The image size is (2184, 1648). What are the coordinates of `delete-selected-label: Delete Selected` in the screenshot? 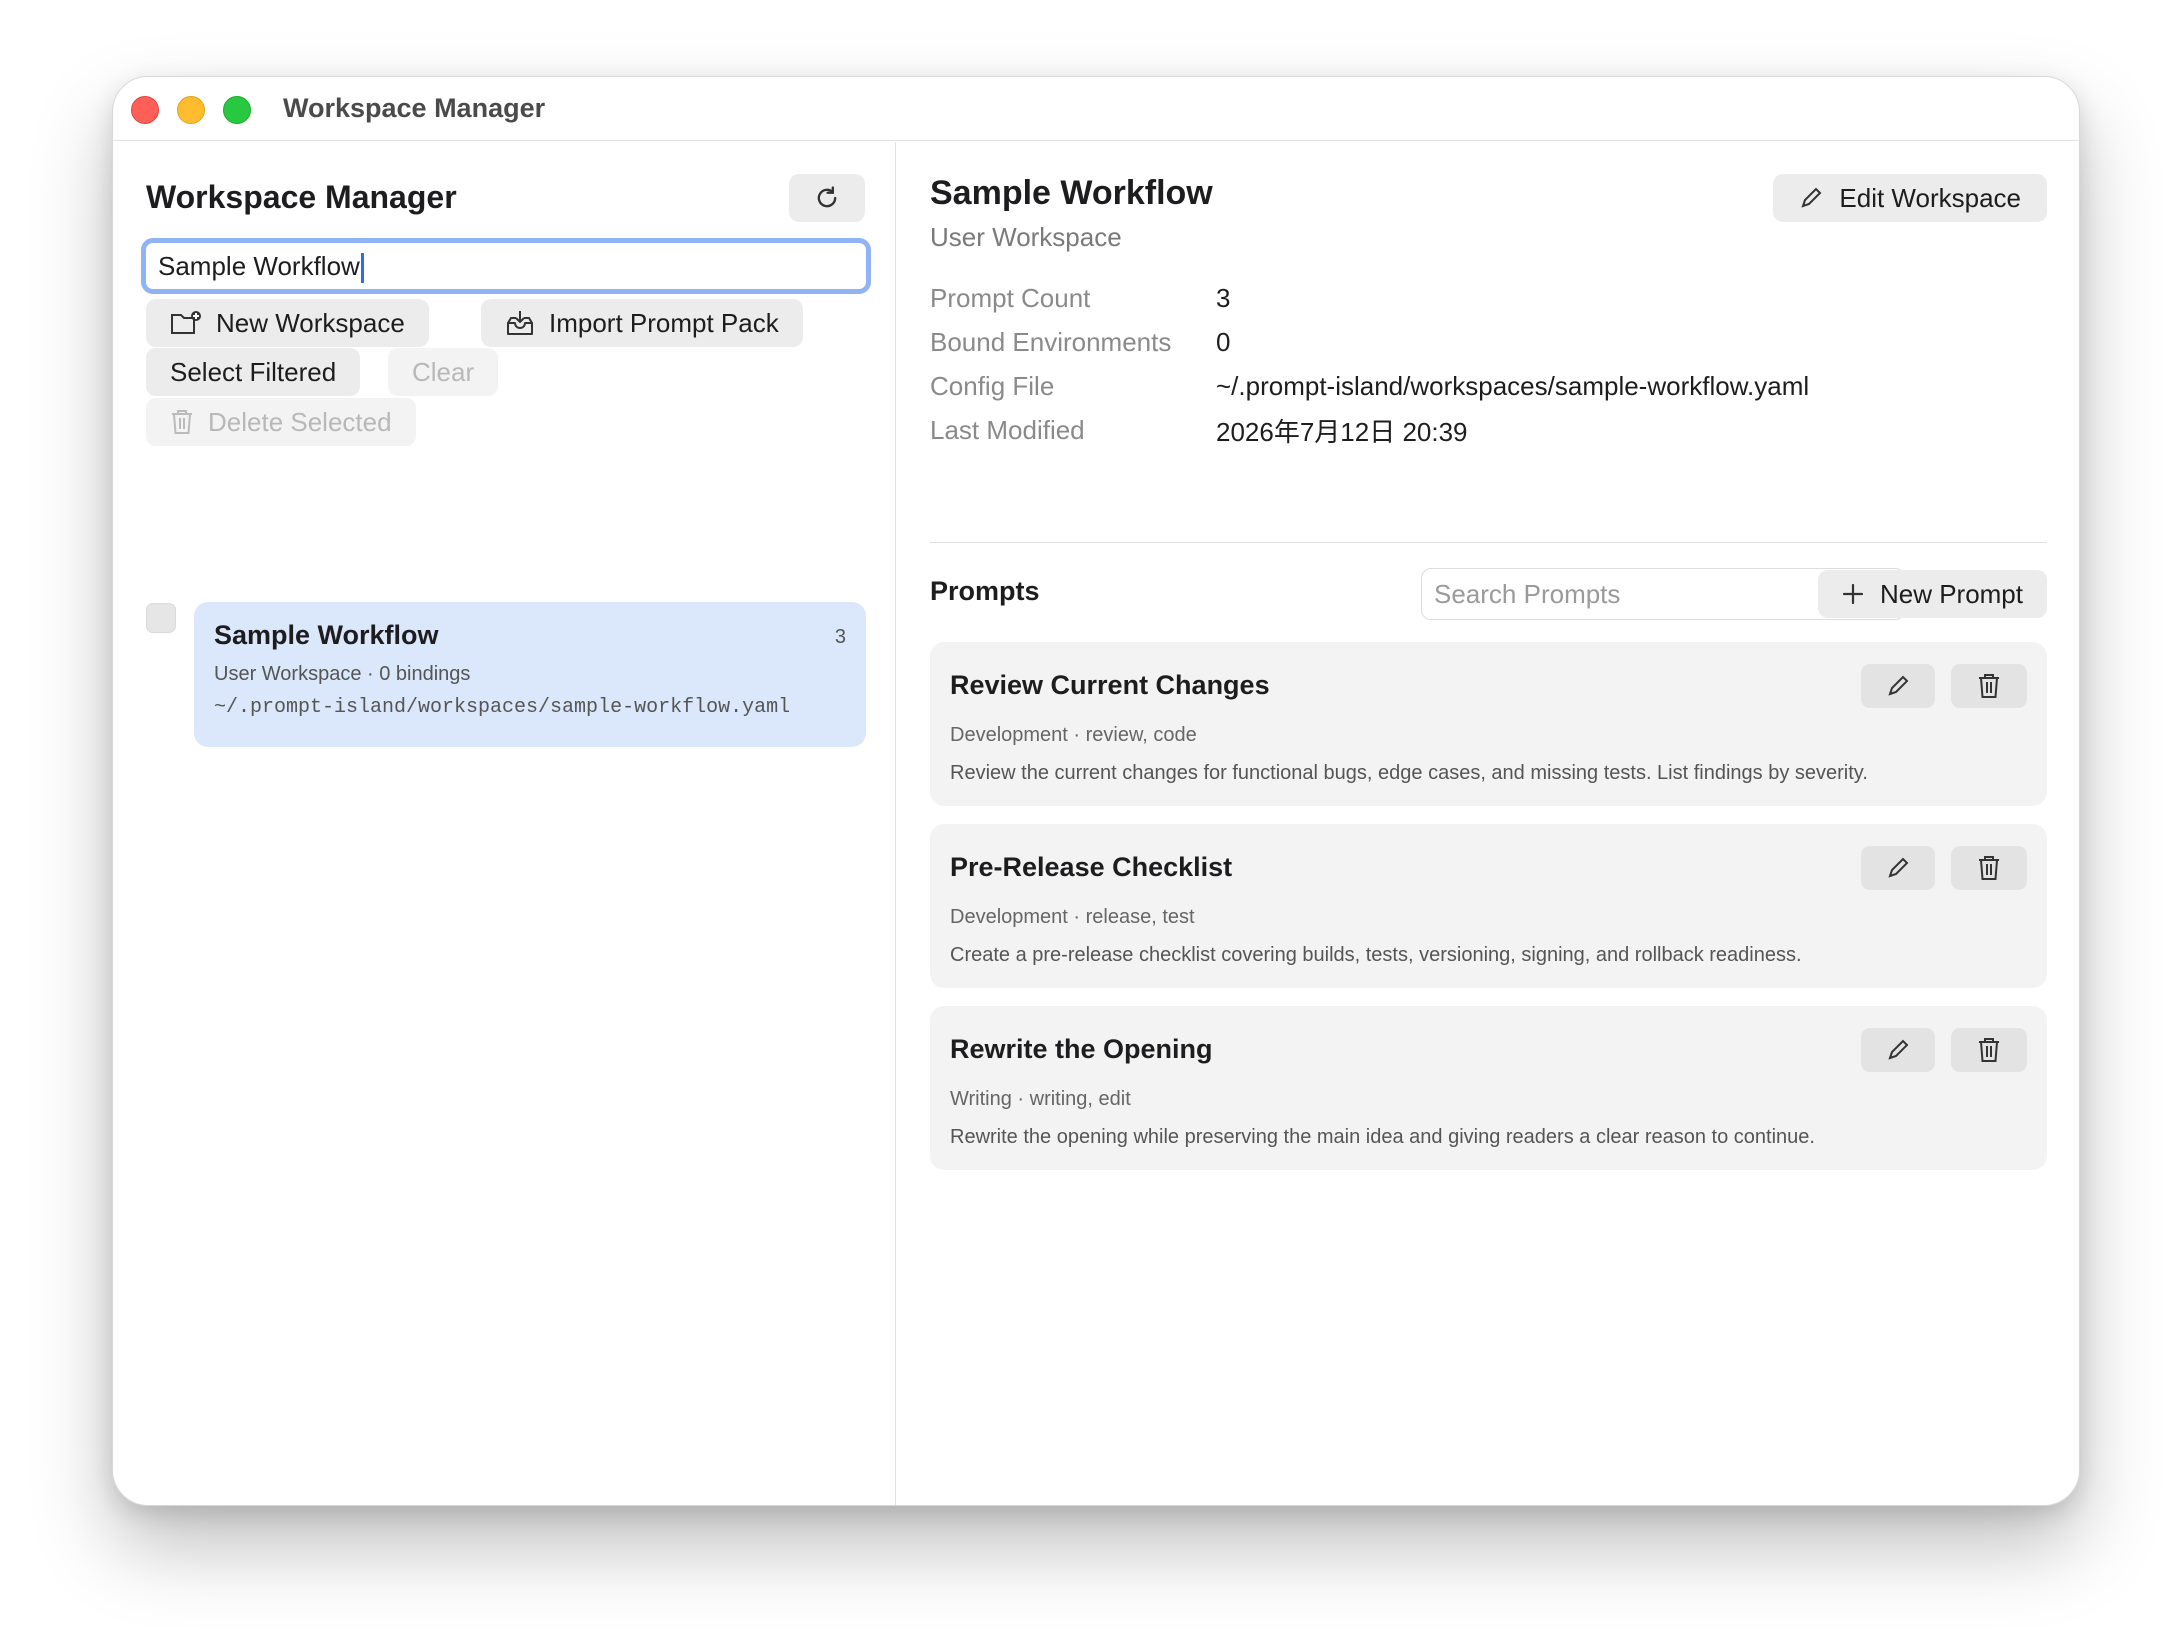 It's located at (300, 421).